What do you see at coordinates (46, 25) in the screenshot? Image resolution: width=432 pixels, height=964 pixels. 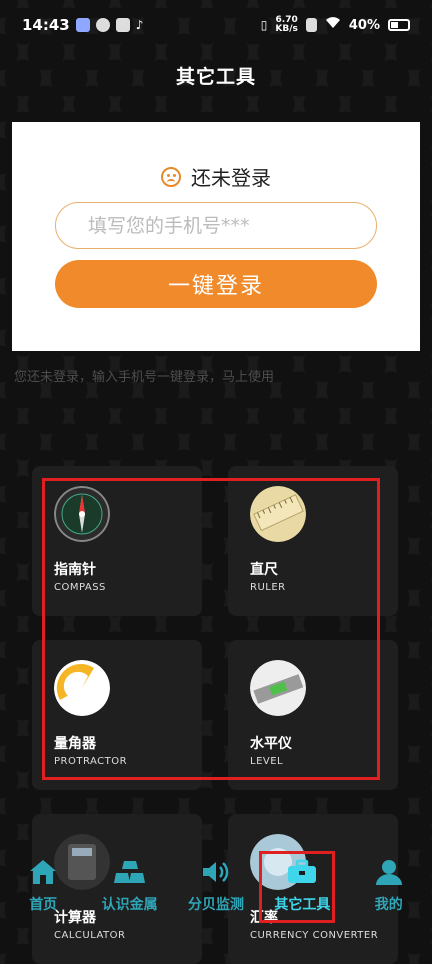 I see `status-time: 14:43` at bounding box center [46, 25].